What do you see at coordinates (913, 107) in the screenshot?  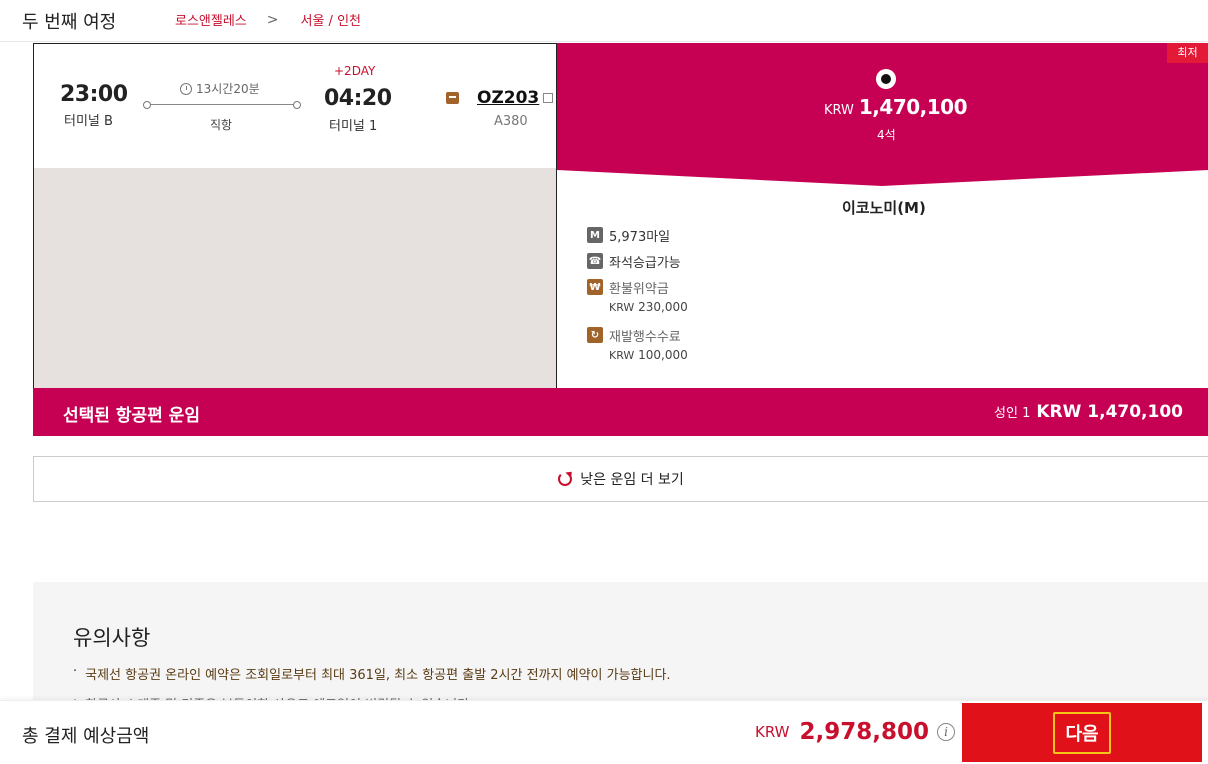 I see `fare-amount: 1,470,100` at bounding box center [913, 107].